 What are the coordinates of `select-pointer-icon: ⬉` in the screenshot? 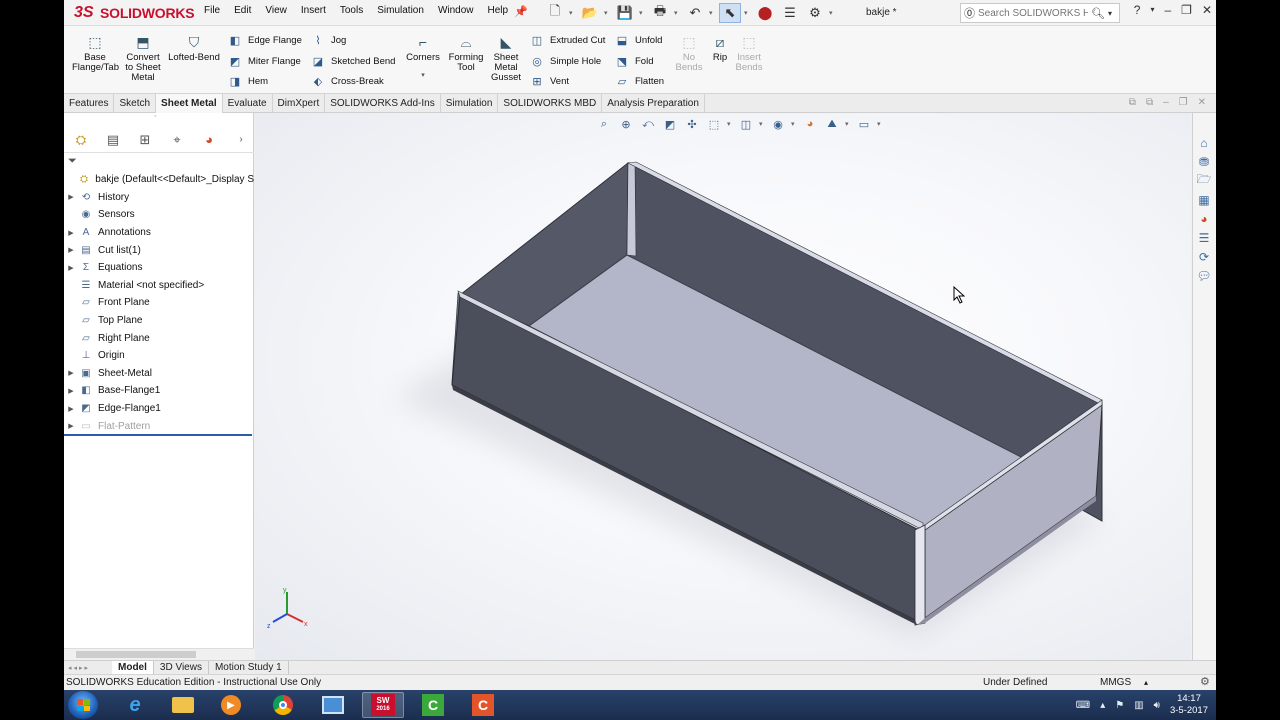 It's located at (730, 13).